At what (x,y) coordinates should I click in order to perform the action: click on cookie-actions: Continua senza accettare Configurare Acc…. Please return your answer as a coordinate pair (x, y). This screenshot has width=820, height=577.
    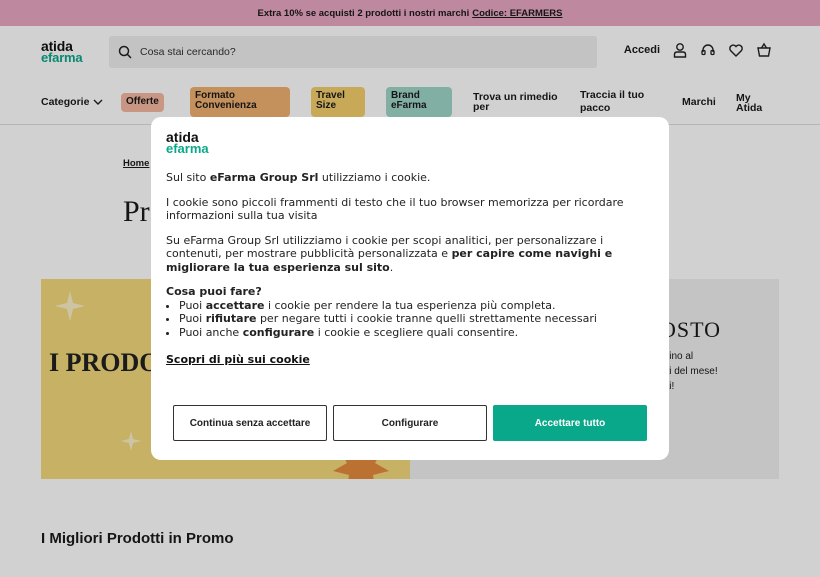
    Looking at the image, I should click on (410, 423).